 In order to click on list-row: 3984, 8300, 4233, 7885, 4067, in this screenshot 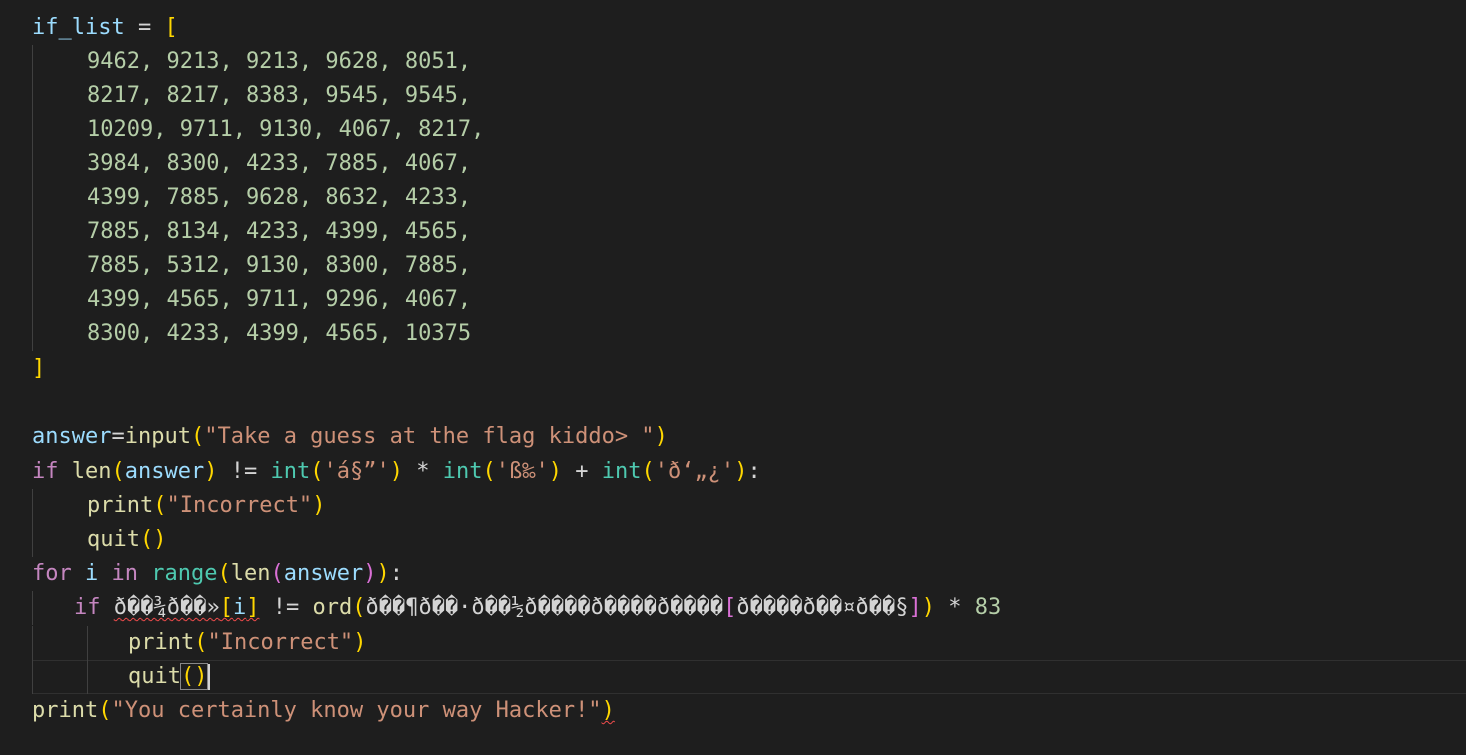, I will do `click(733, 164)`.